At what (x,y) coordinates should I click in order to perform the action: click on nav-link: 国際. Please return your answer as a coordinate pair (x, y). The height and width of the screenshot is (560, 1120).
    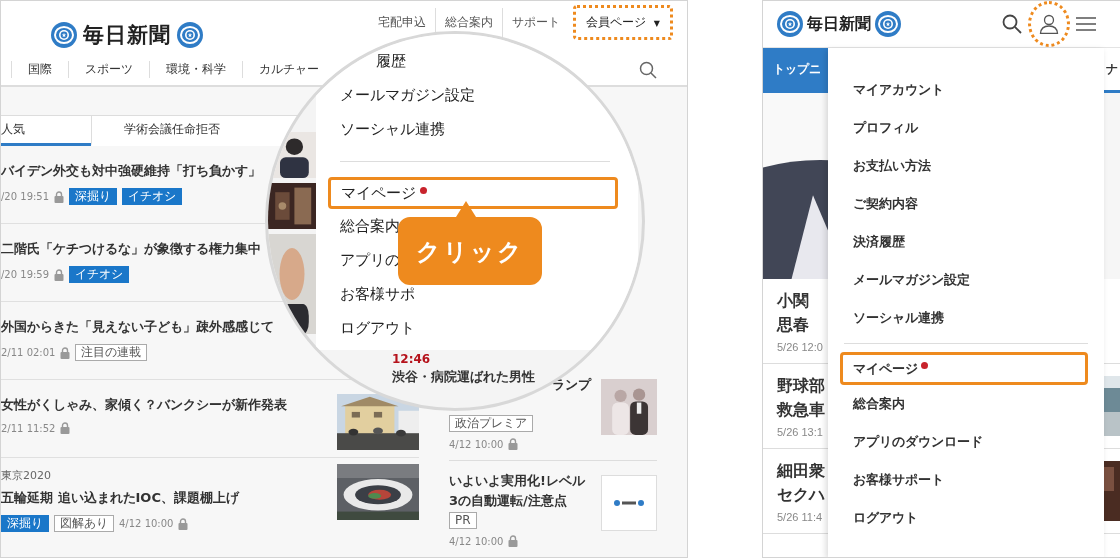
    Looking at the image, I should click on (39, 70).